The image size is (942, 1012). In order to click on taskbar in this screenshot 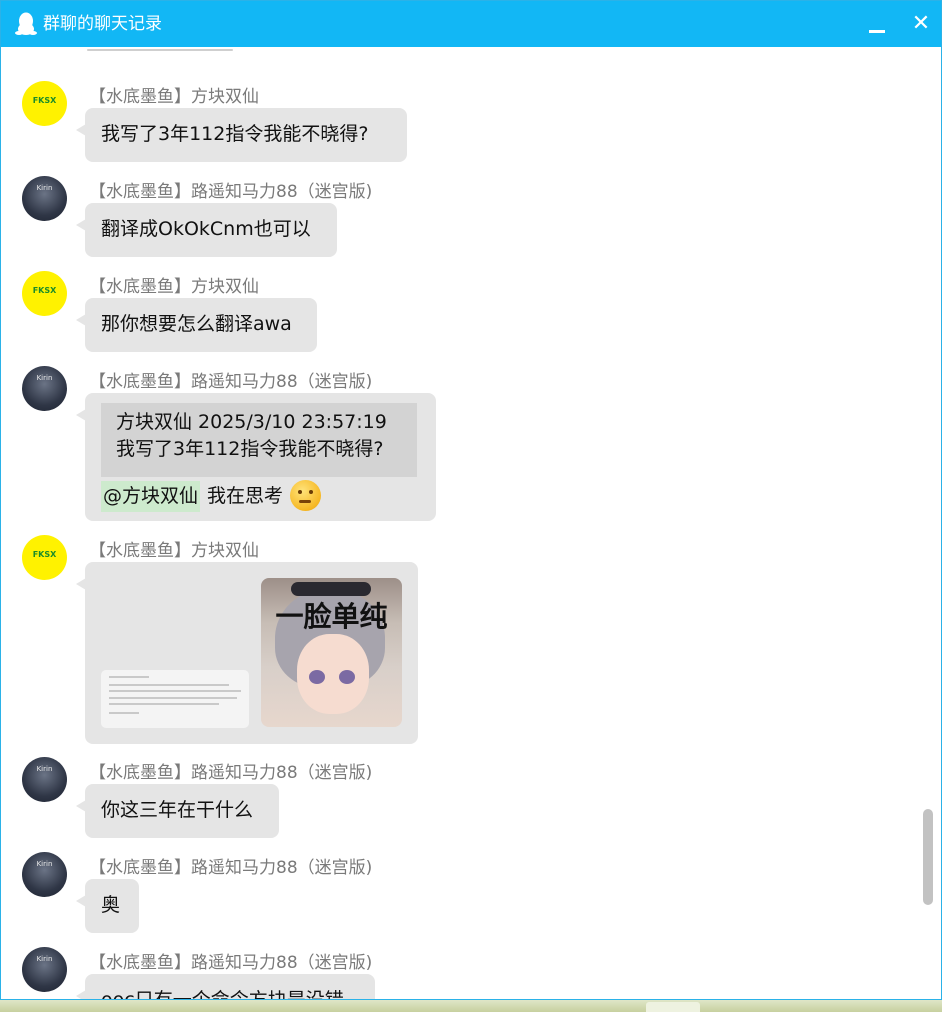, I will do `click(471, 1006)`.